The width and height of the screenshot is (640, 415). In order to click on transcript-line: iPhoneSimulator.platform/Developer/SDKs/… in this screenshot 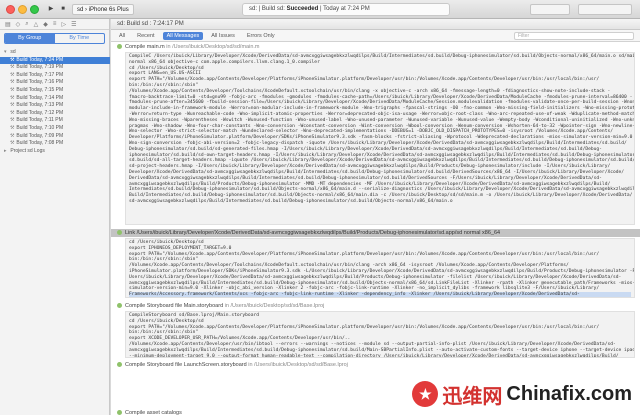, I will do `click(382, 271)`.